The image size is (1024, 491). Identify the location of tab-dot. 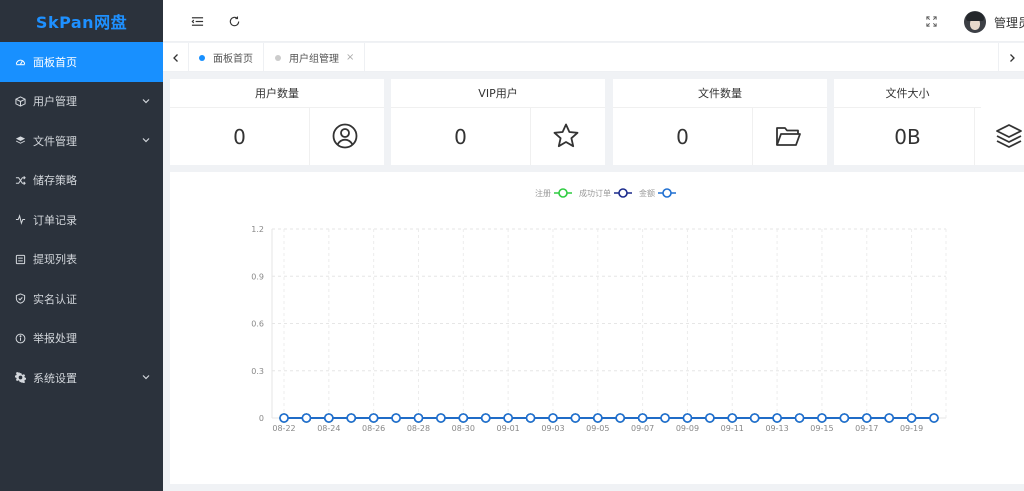
(278, 57).